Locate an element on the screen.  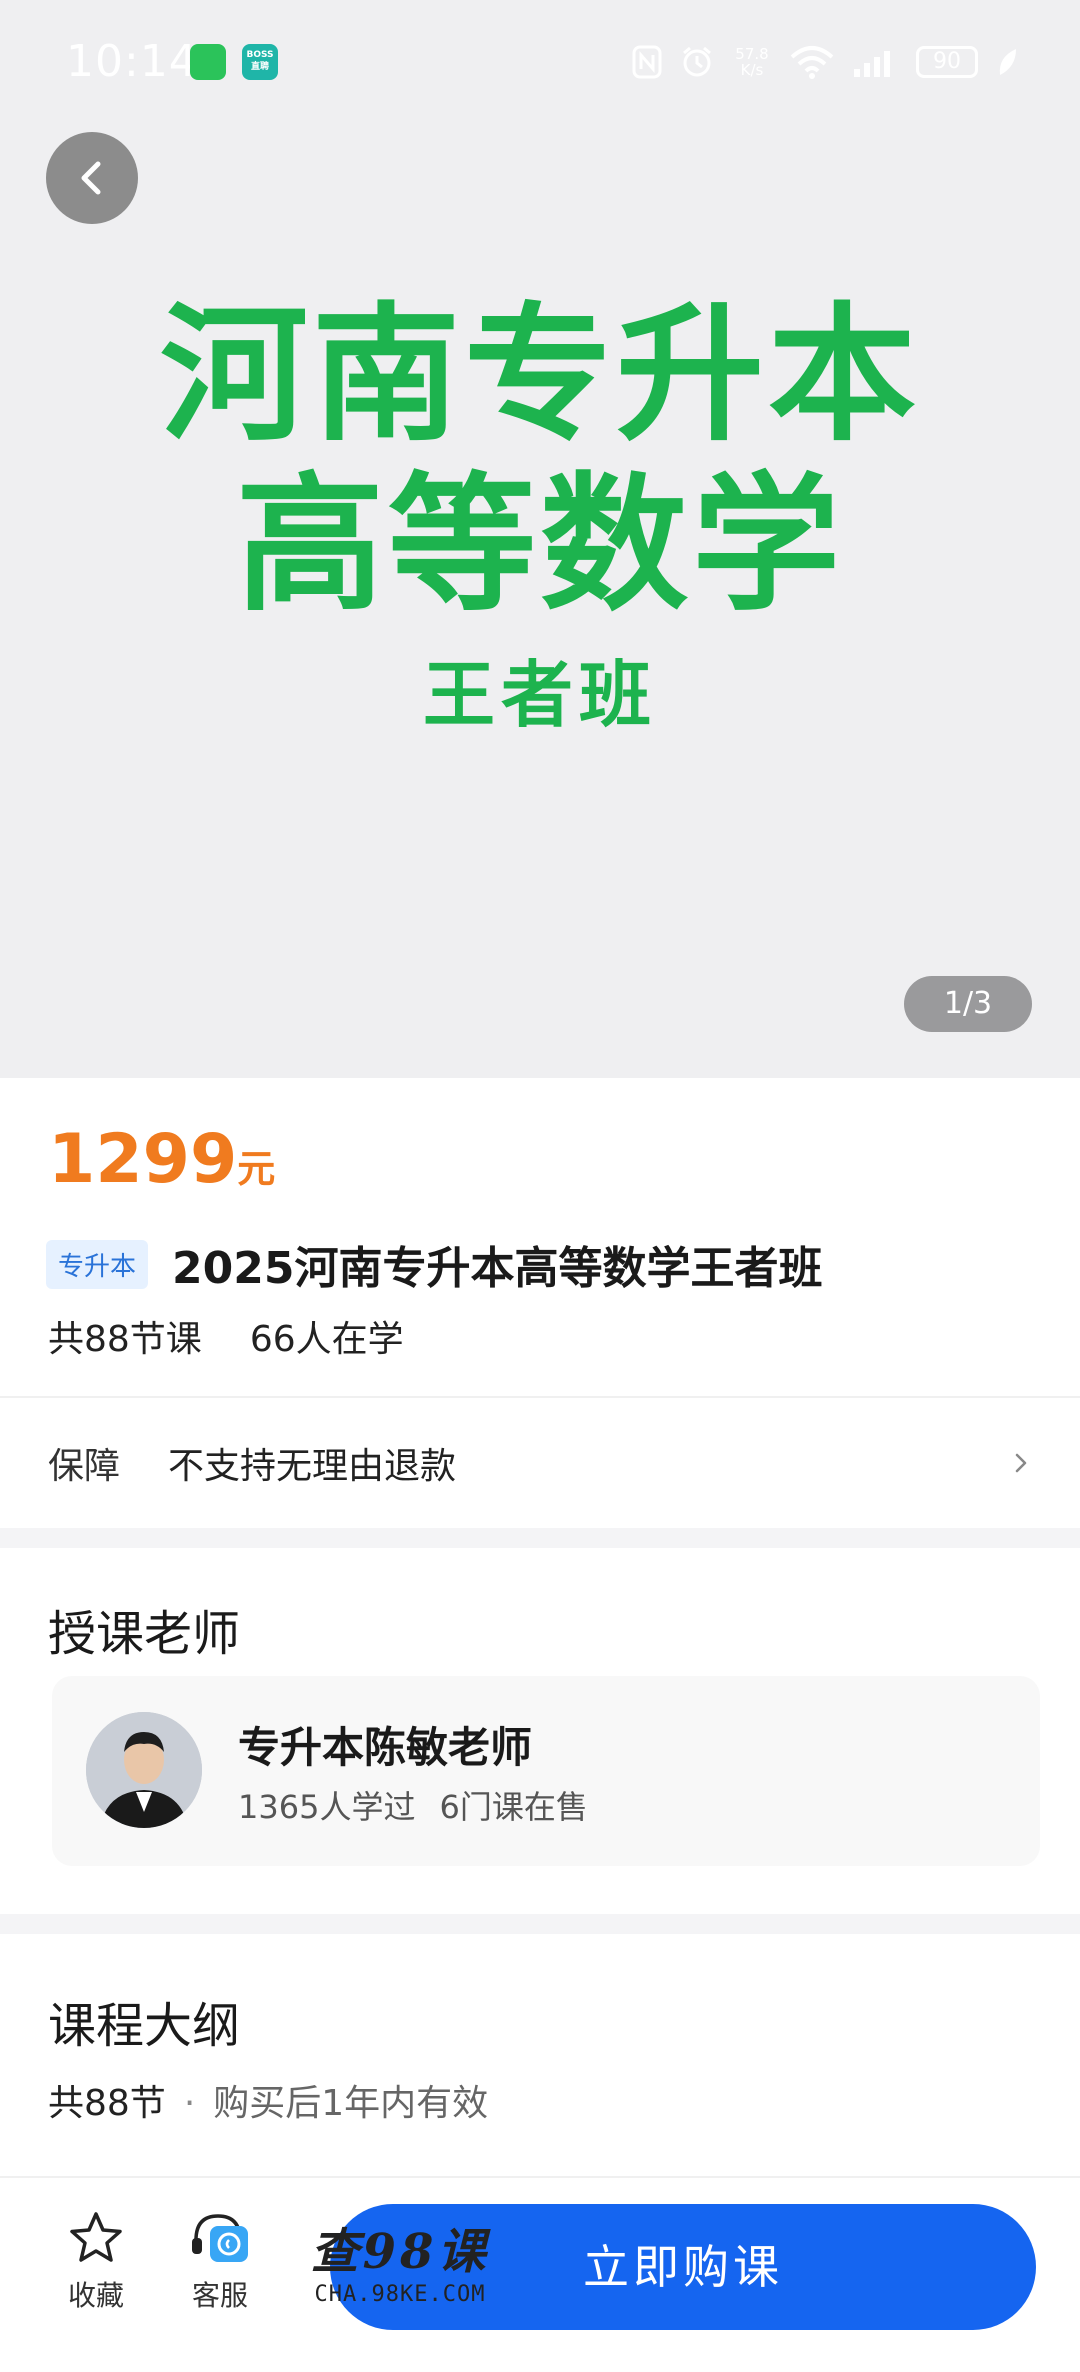
guarantee-label: 保障 is located at coordinates (84, 1466).